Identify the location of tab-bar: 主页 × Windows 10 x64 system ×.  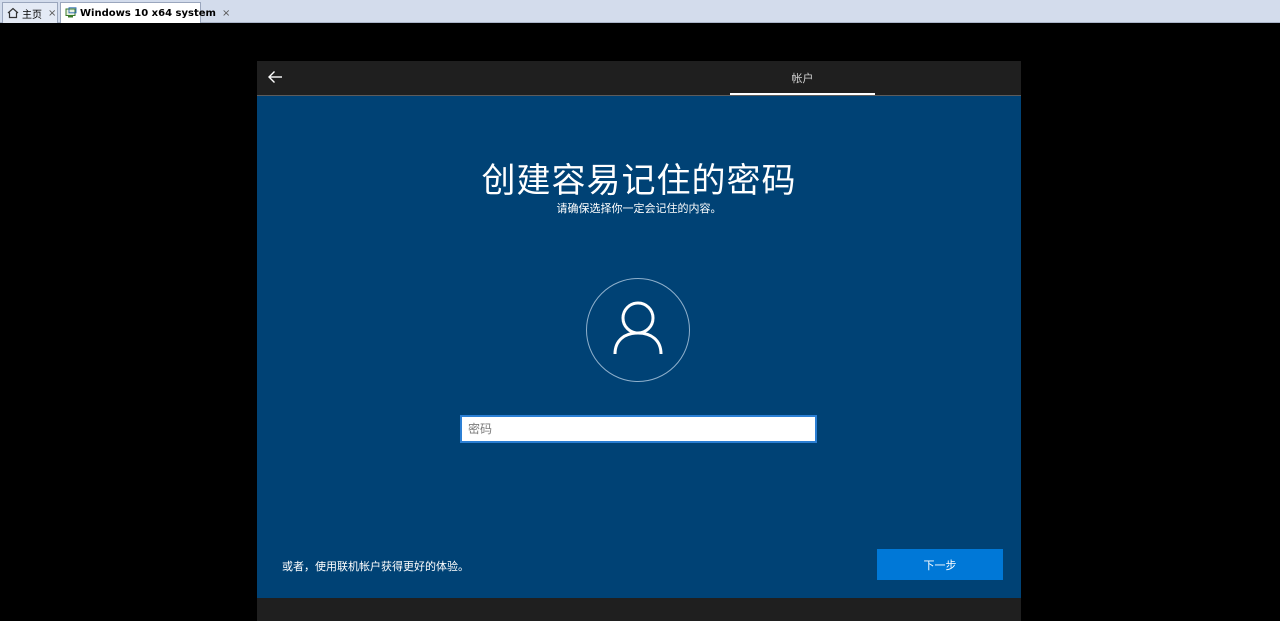
(640, 11).